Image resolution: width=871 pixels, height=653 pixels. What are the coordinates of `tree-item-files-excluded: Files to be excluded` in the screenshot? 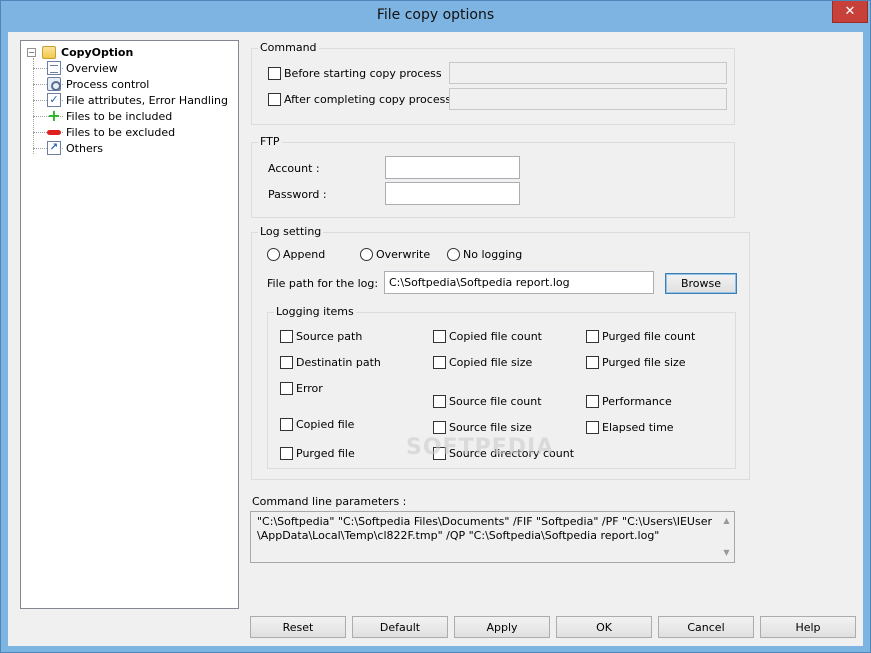 It's located at (104, 132).